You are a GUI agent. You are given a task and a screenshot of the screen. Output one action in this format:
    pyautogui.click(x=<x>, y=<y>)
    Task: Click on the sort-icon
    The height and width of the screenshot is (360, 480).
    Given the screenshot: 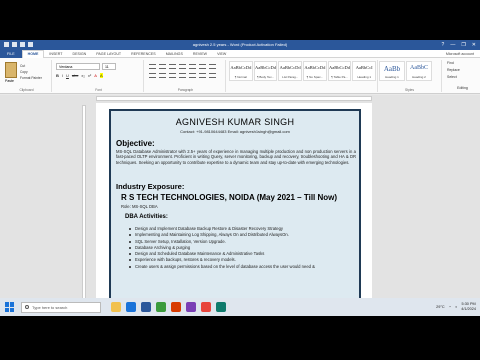 What is the action you would take?
    pyautogui.click(x=202, y=66)
    